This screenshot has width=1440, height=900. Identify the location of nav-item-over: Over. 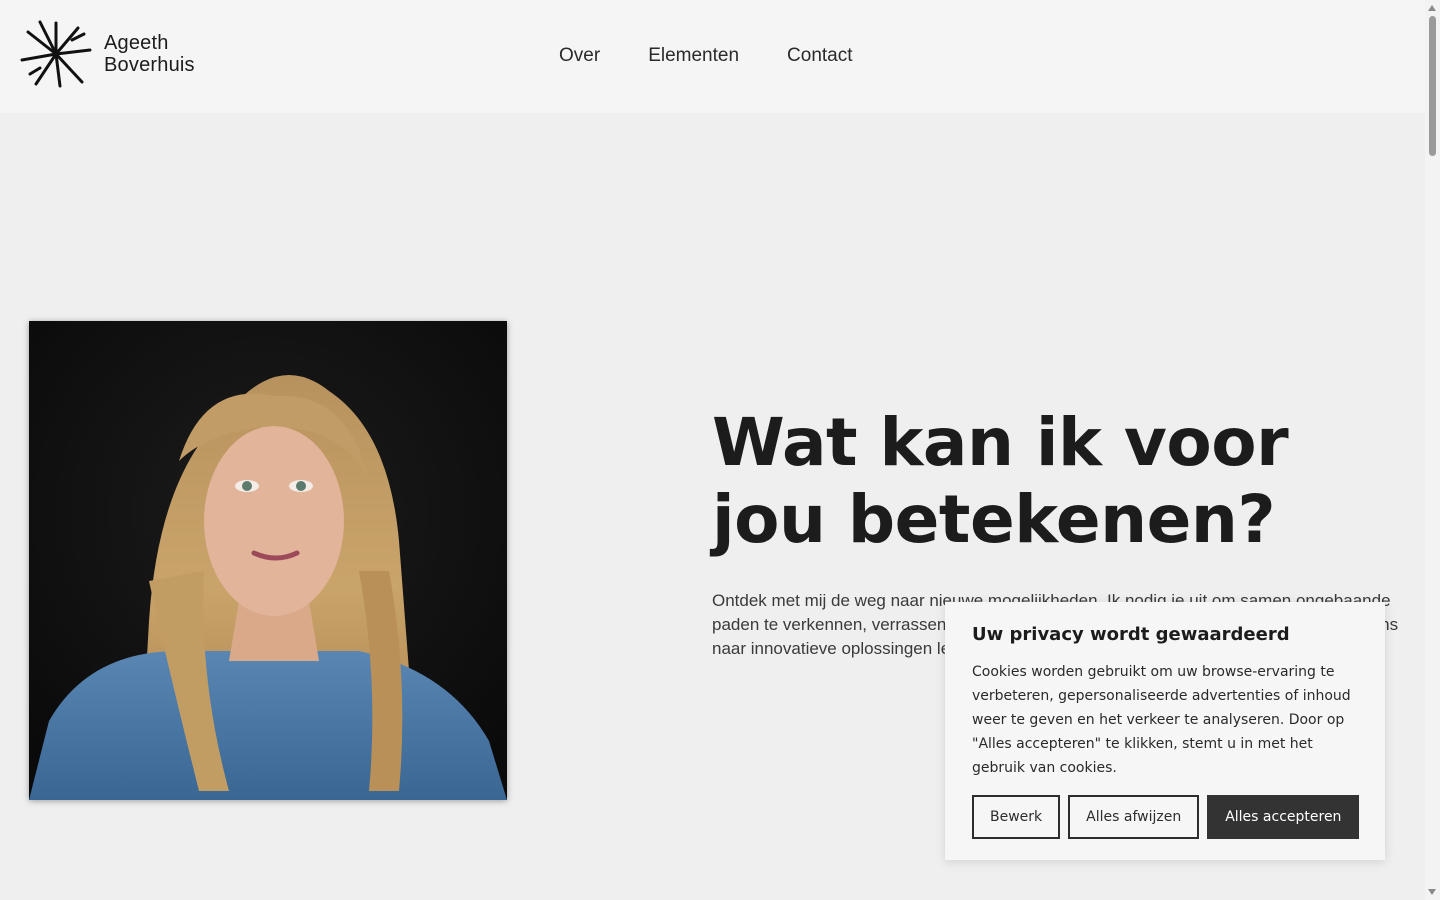
(579, 56).